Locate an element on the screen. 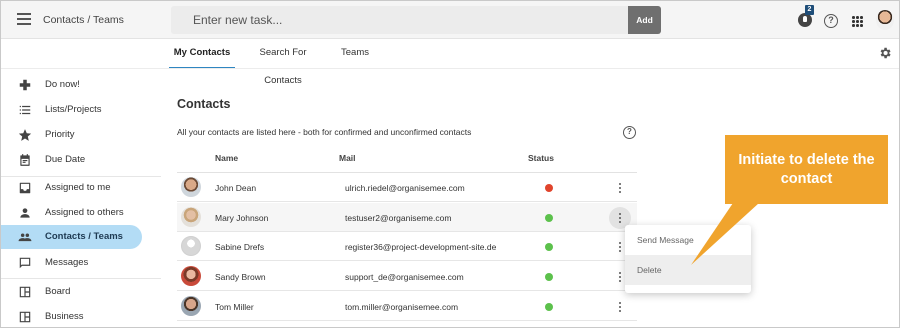 The image size is (900, 328). sidebar-item-label: Messages is located at coordinates (67, 262).